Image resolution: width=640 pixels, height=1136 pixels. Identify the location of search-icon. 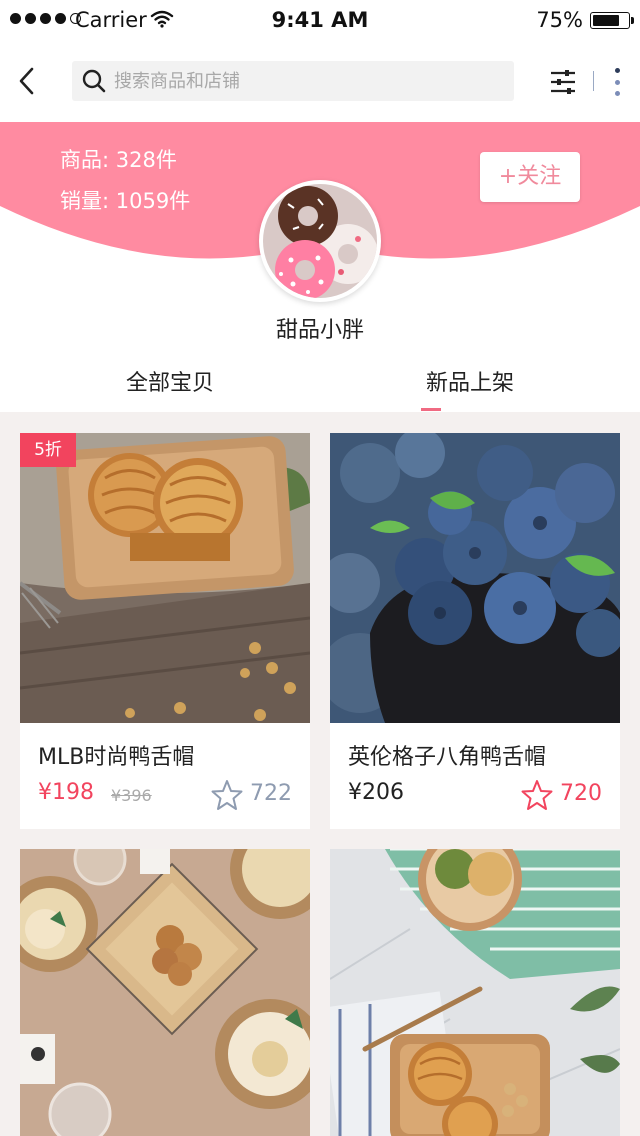
(94, 81).